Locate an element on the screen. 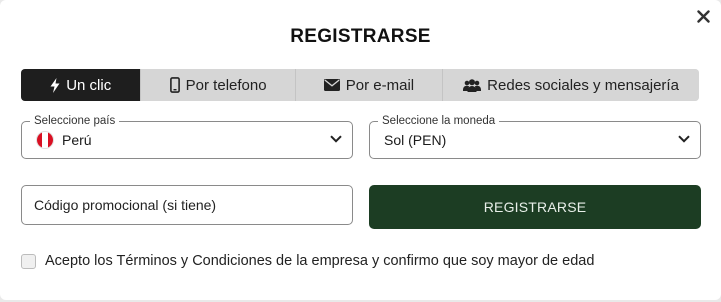 The width and height of the screenshot is (721, 302). close-button is located at coordinates (703, 16).